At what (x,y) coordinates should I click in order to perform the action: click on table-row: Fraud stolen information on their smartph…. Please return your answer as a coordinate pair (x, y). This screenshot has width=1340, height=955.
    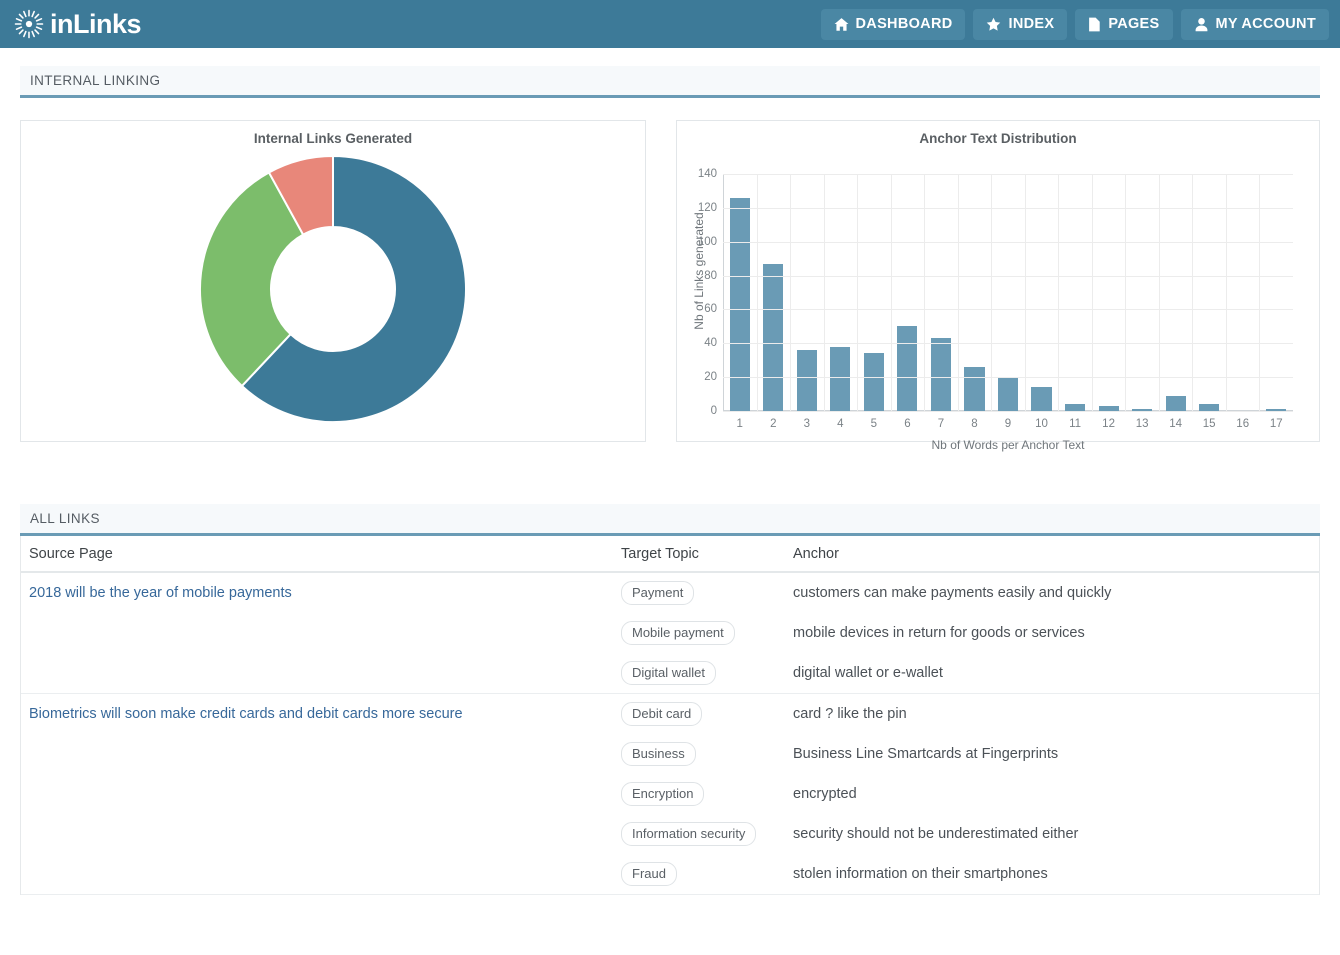
    Looking at the image, I should click on (670, 874).